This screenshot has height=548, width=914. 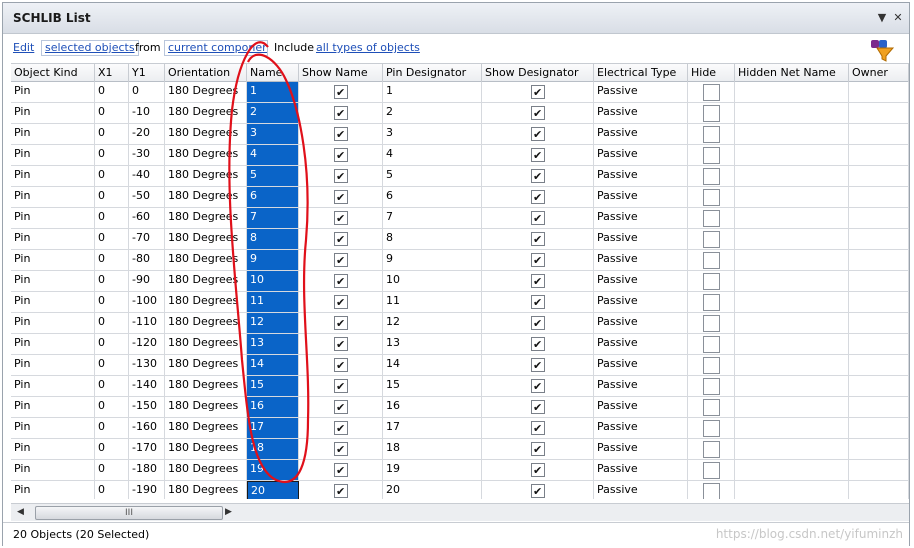 I want to click on table-row: Pin0-130180 Degrees1414Passive, so click(x=460, y=365).